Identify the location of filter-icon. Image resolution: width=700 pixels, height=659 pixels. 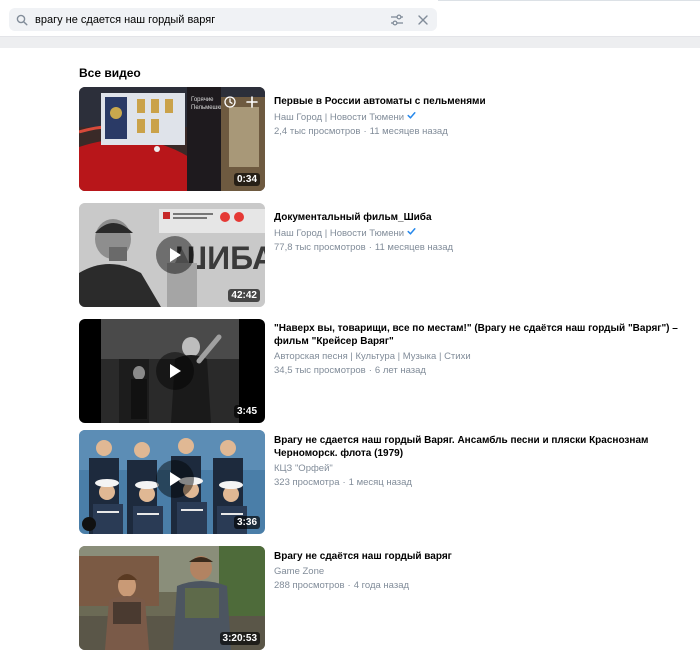
(397, 19).